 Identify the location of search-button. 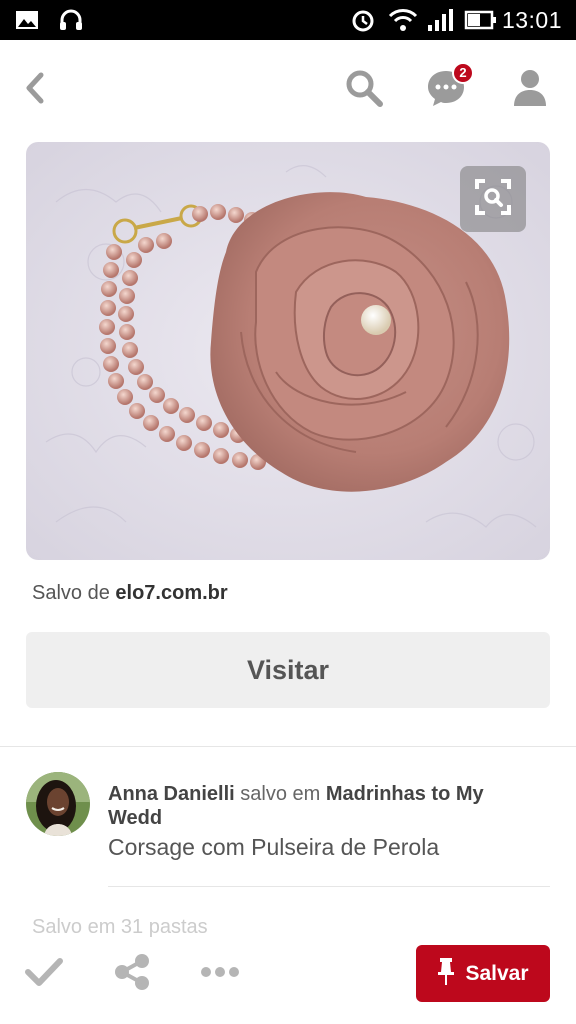
(364, 90).